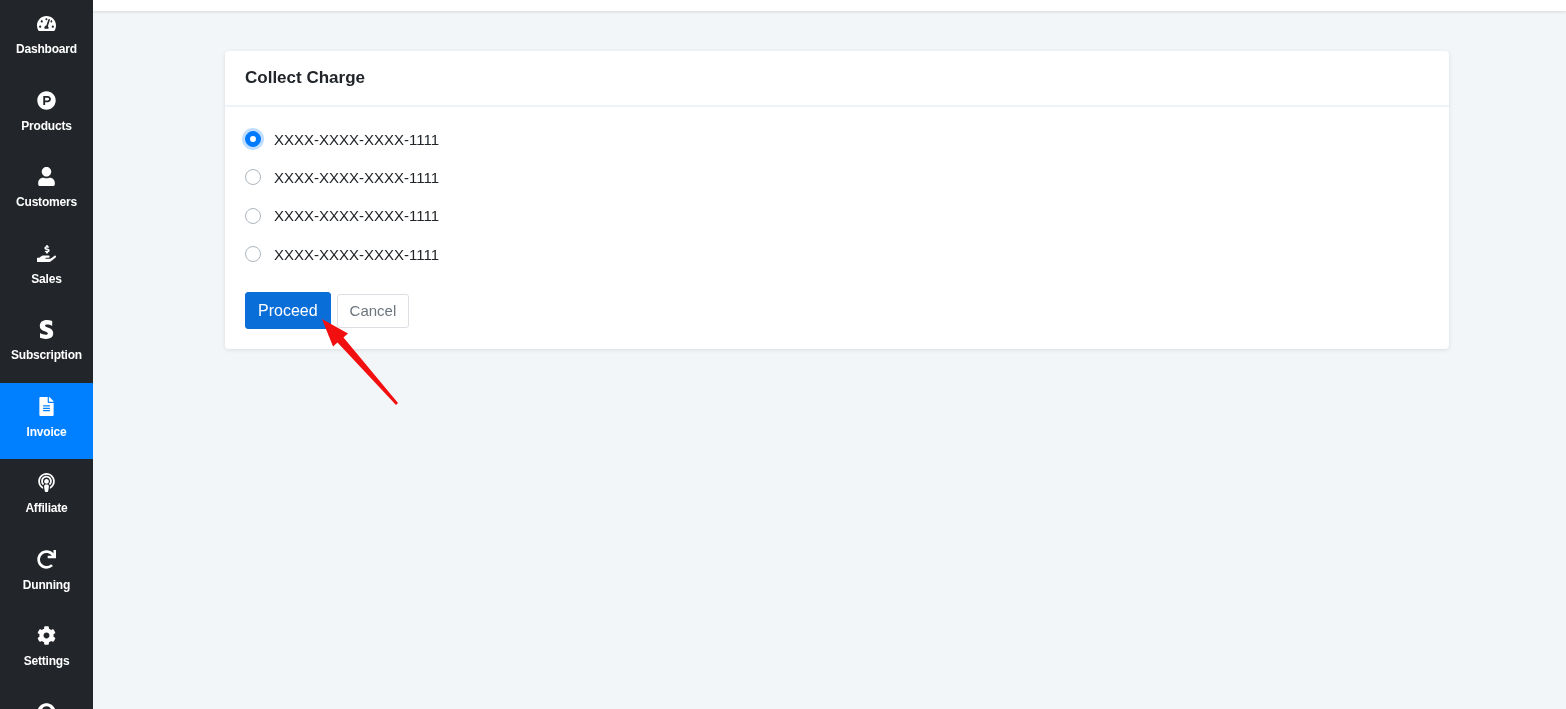 This screenshot has width=1566, height=709. What do you see at coordinates (46, 559) in the screenshot?
I see `refresh-icon` at bounding box center [46, 559].